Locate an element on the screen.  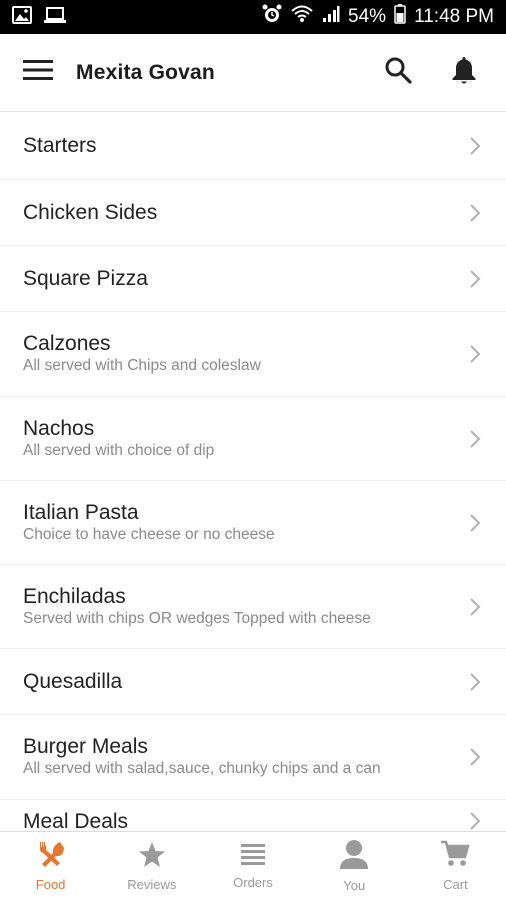
alarm-icon is located at coordinates (272, 17).